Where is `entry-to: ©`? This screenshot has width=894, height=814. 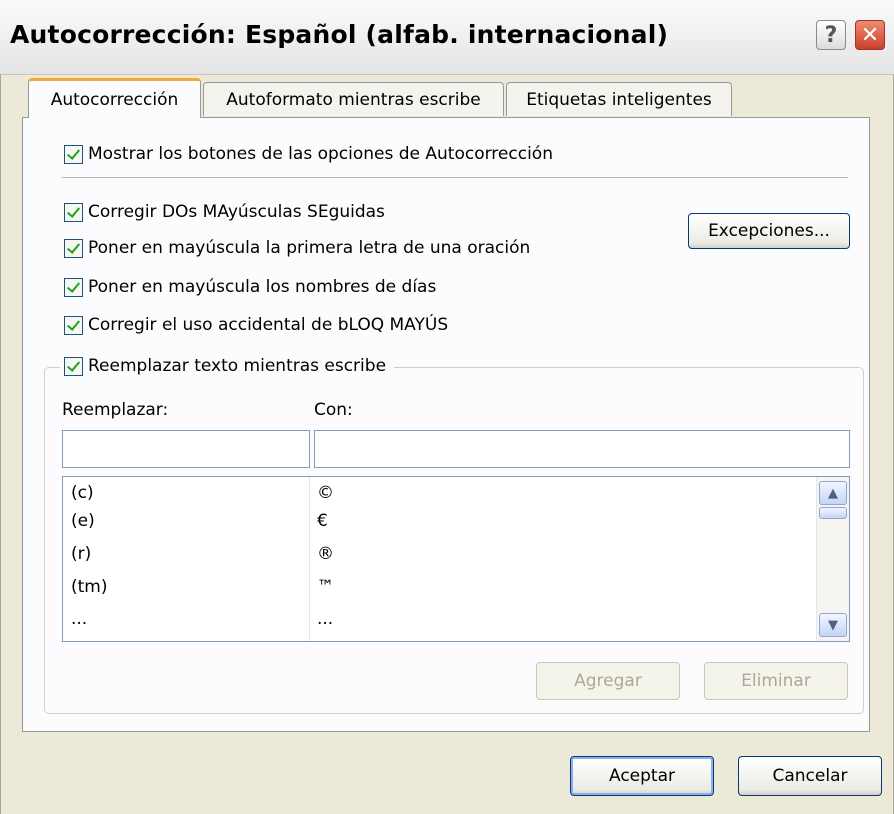 entry-to: © is located at coordinates (325, 493).